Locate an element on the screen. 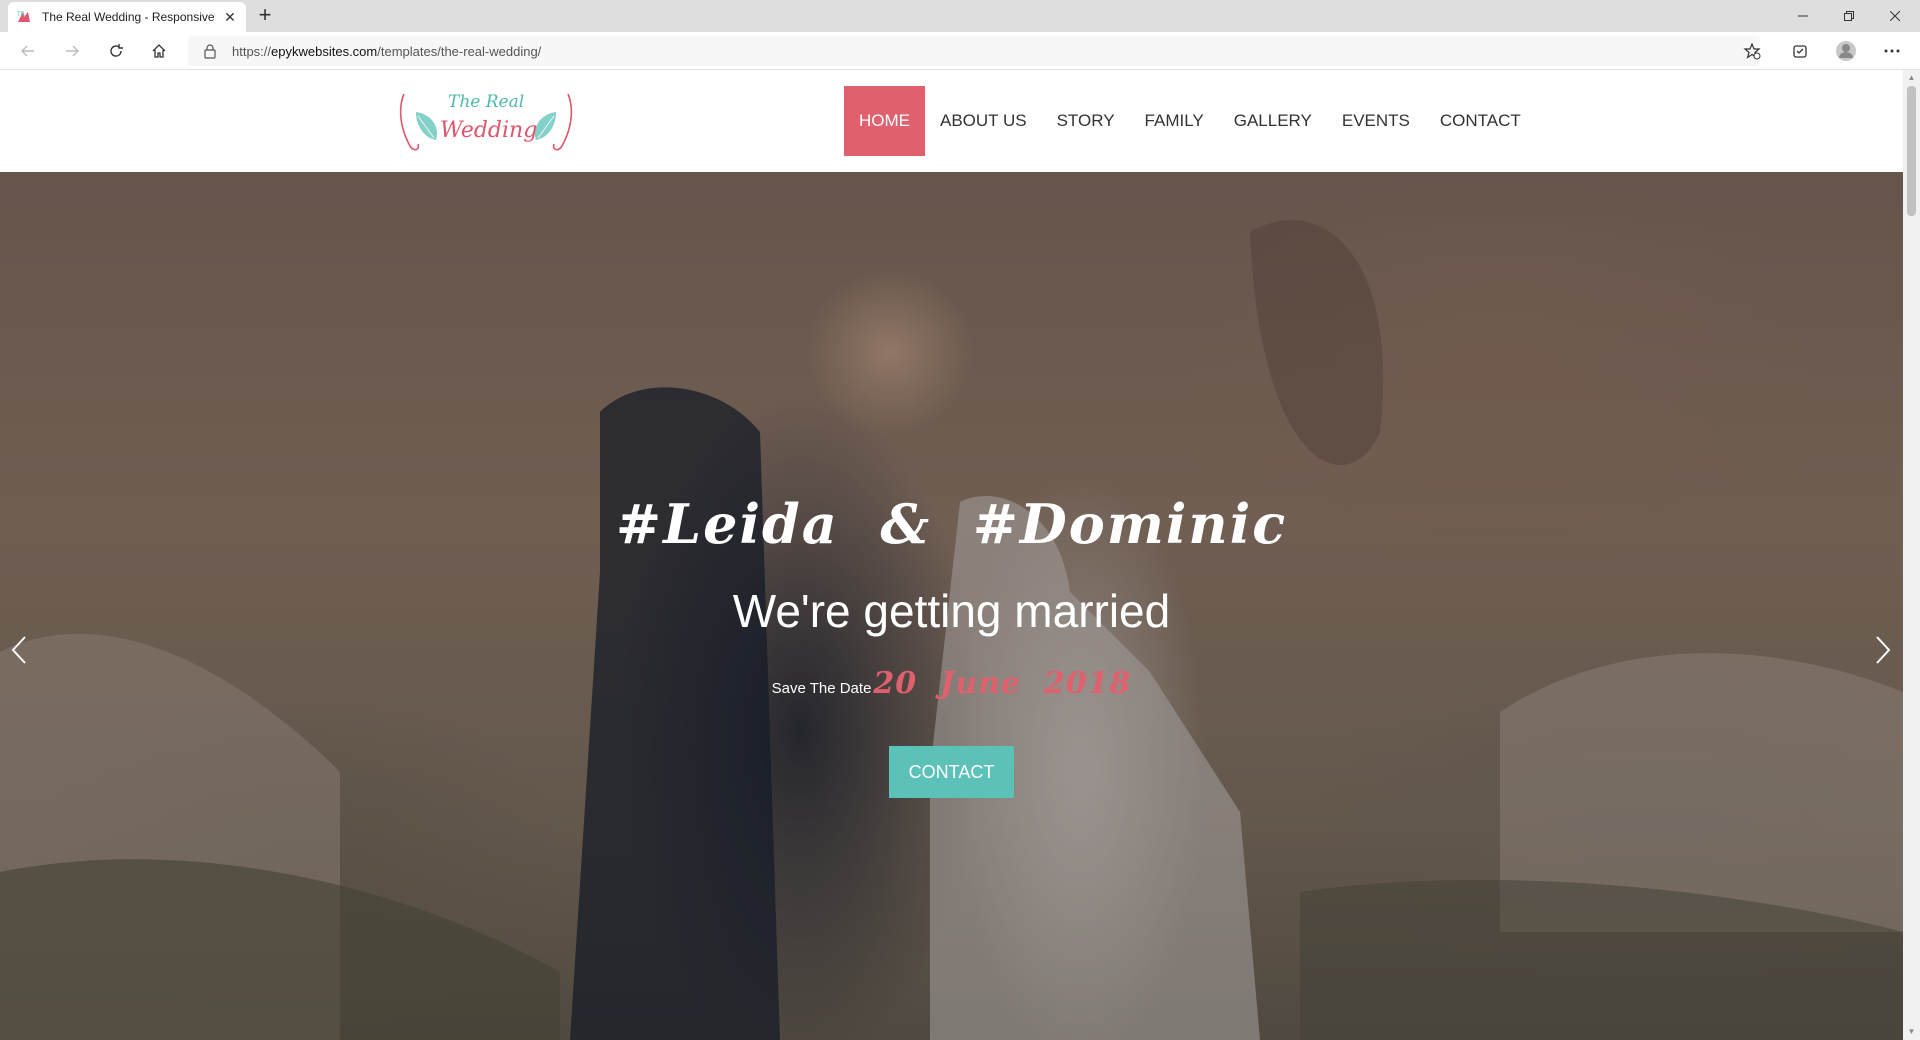  profile-avatar-icon is located at coordinates (1846, 51).